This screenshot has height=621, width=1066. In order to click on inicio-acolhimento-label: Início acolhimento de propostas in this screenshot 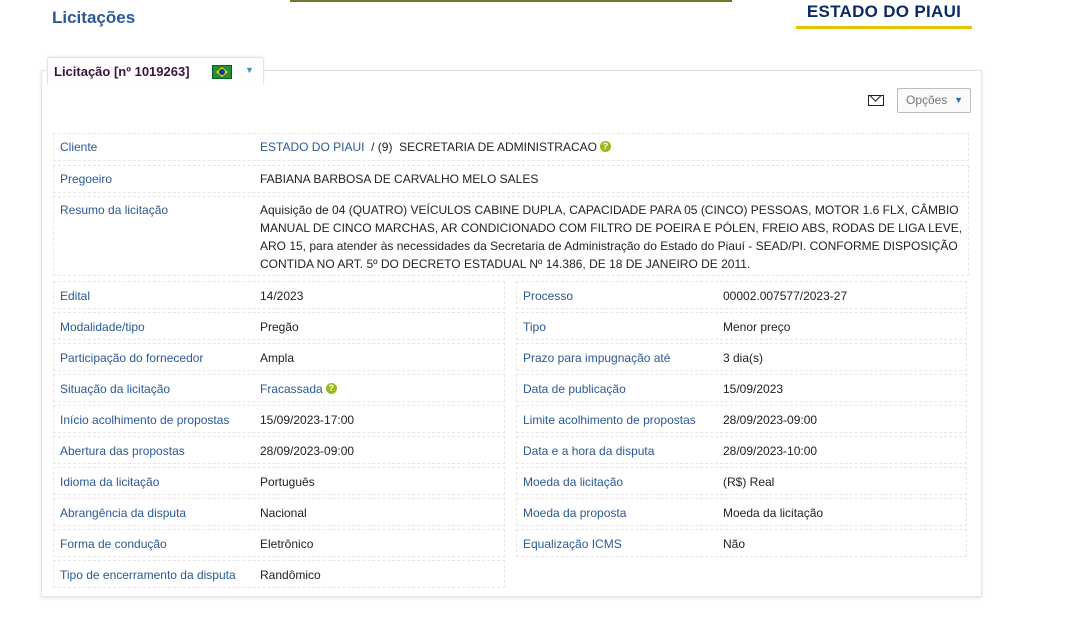, I will do `click(145, 420)`.